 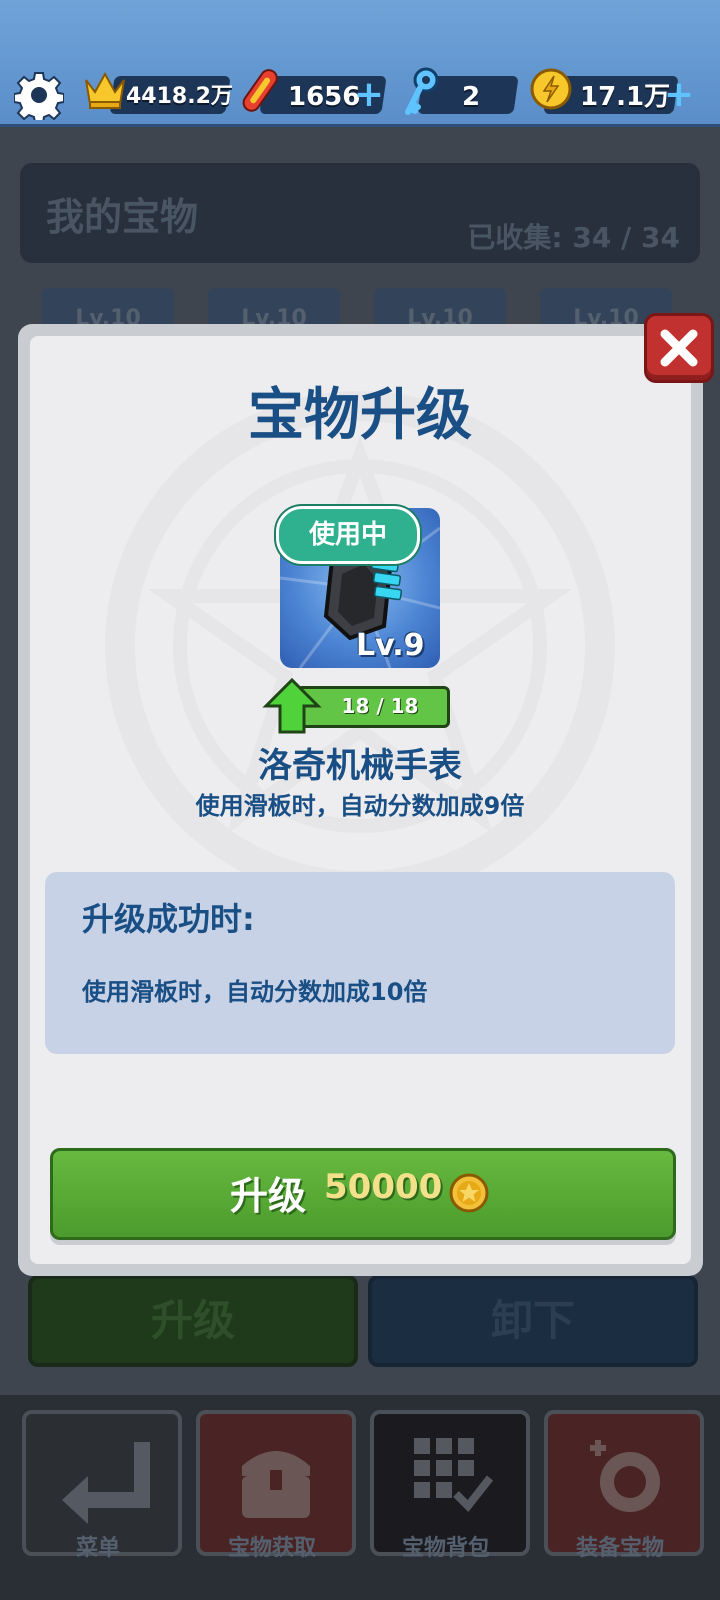 What do you see at coordinates (619, 1548) in the screenshot?
I see `nav-equip-treasure-label: 装备宝物` at bounding box center [619, 1548].